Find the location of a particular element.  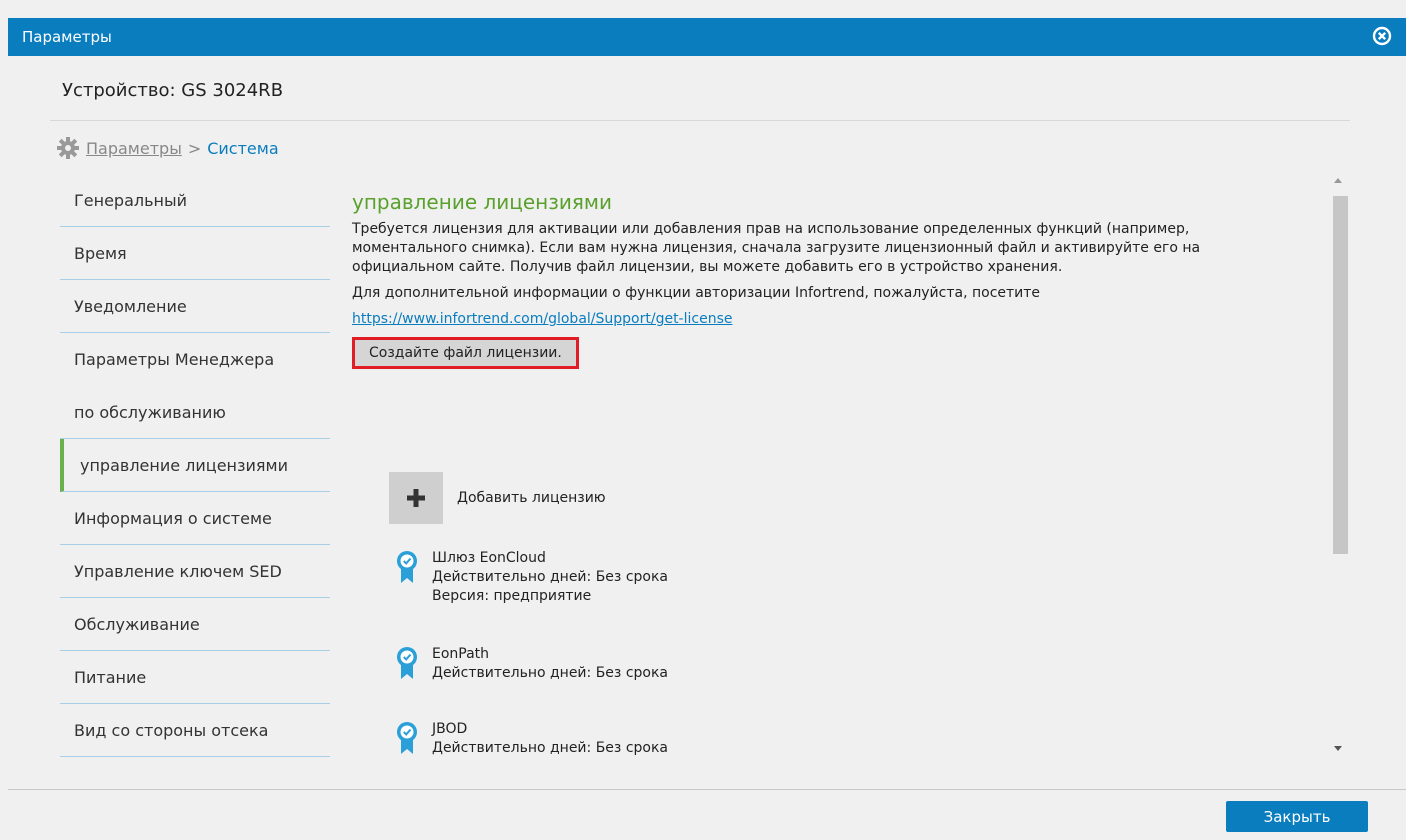

sidebar-item-maintenance-manager-cont: по обслуживанию is located at coordinates (195, 412).